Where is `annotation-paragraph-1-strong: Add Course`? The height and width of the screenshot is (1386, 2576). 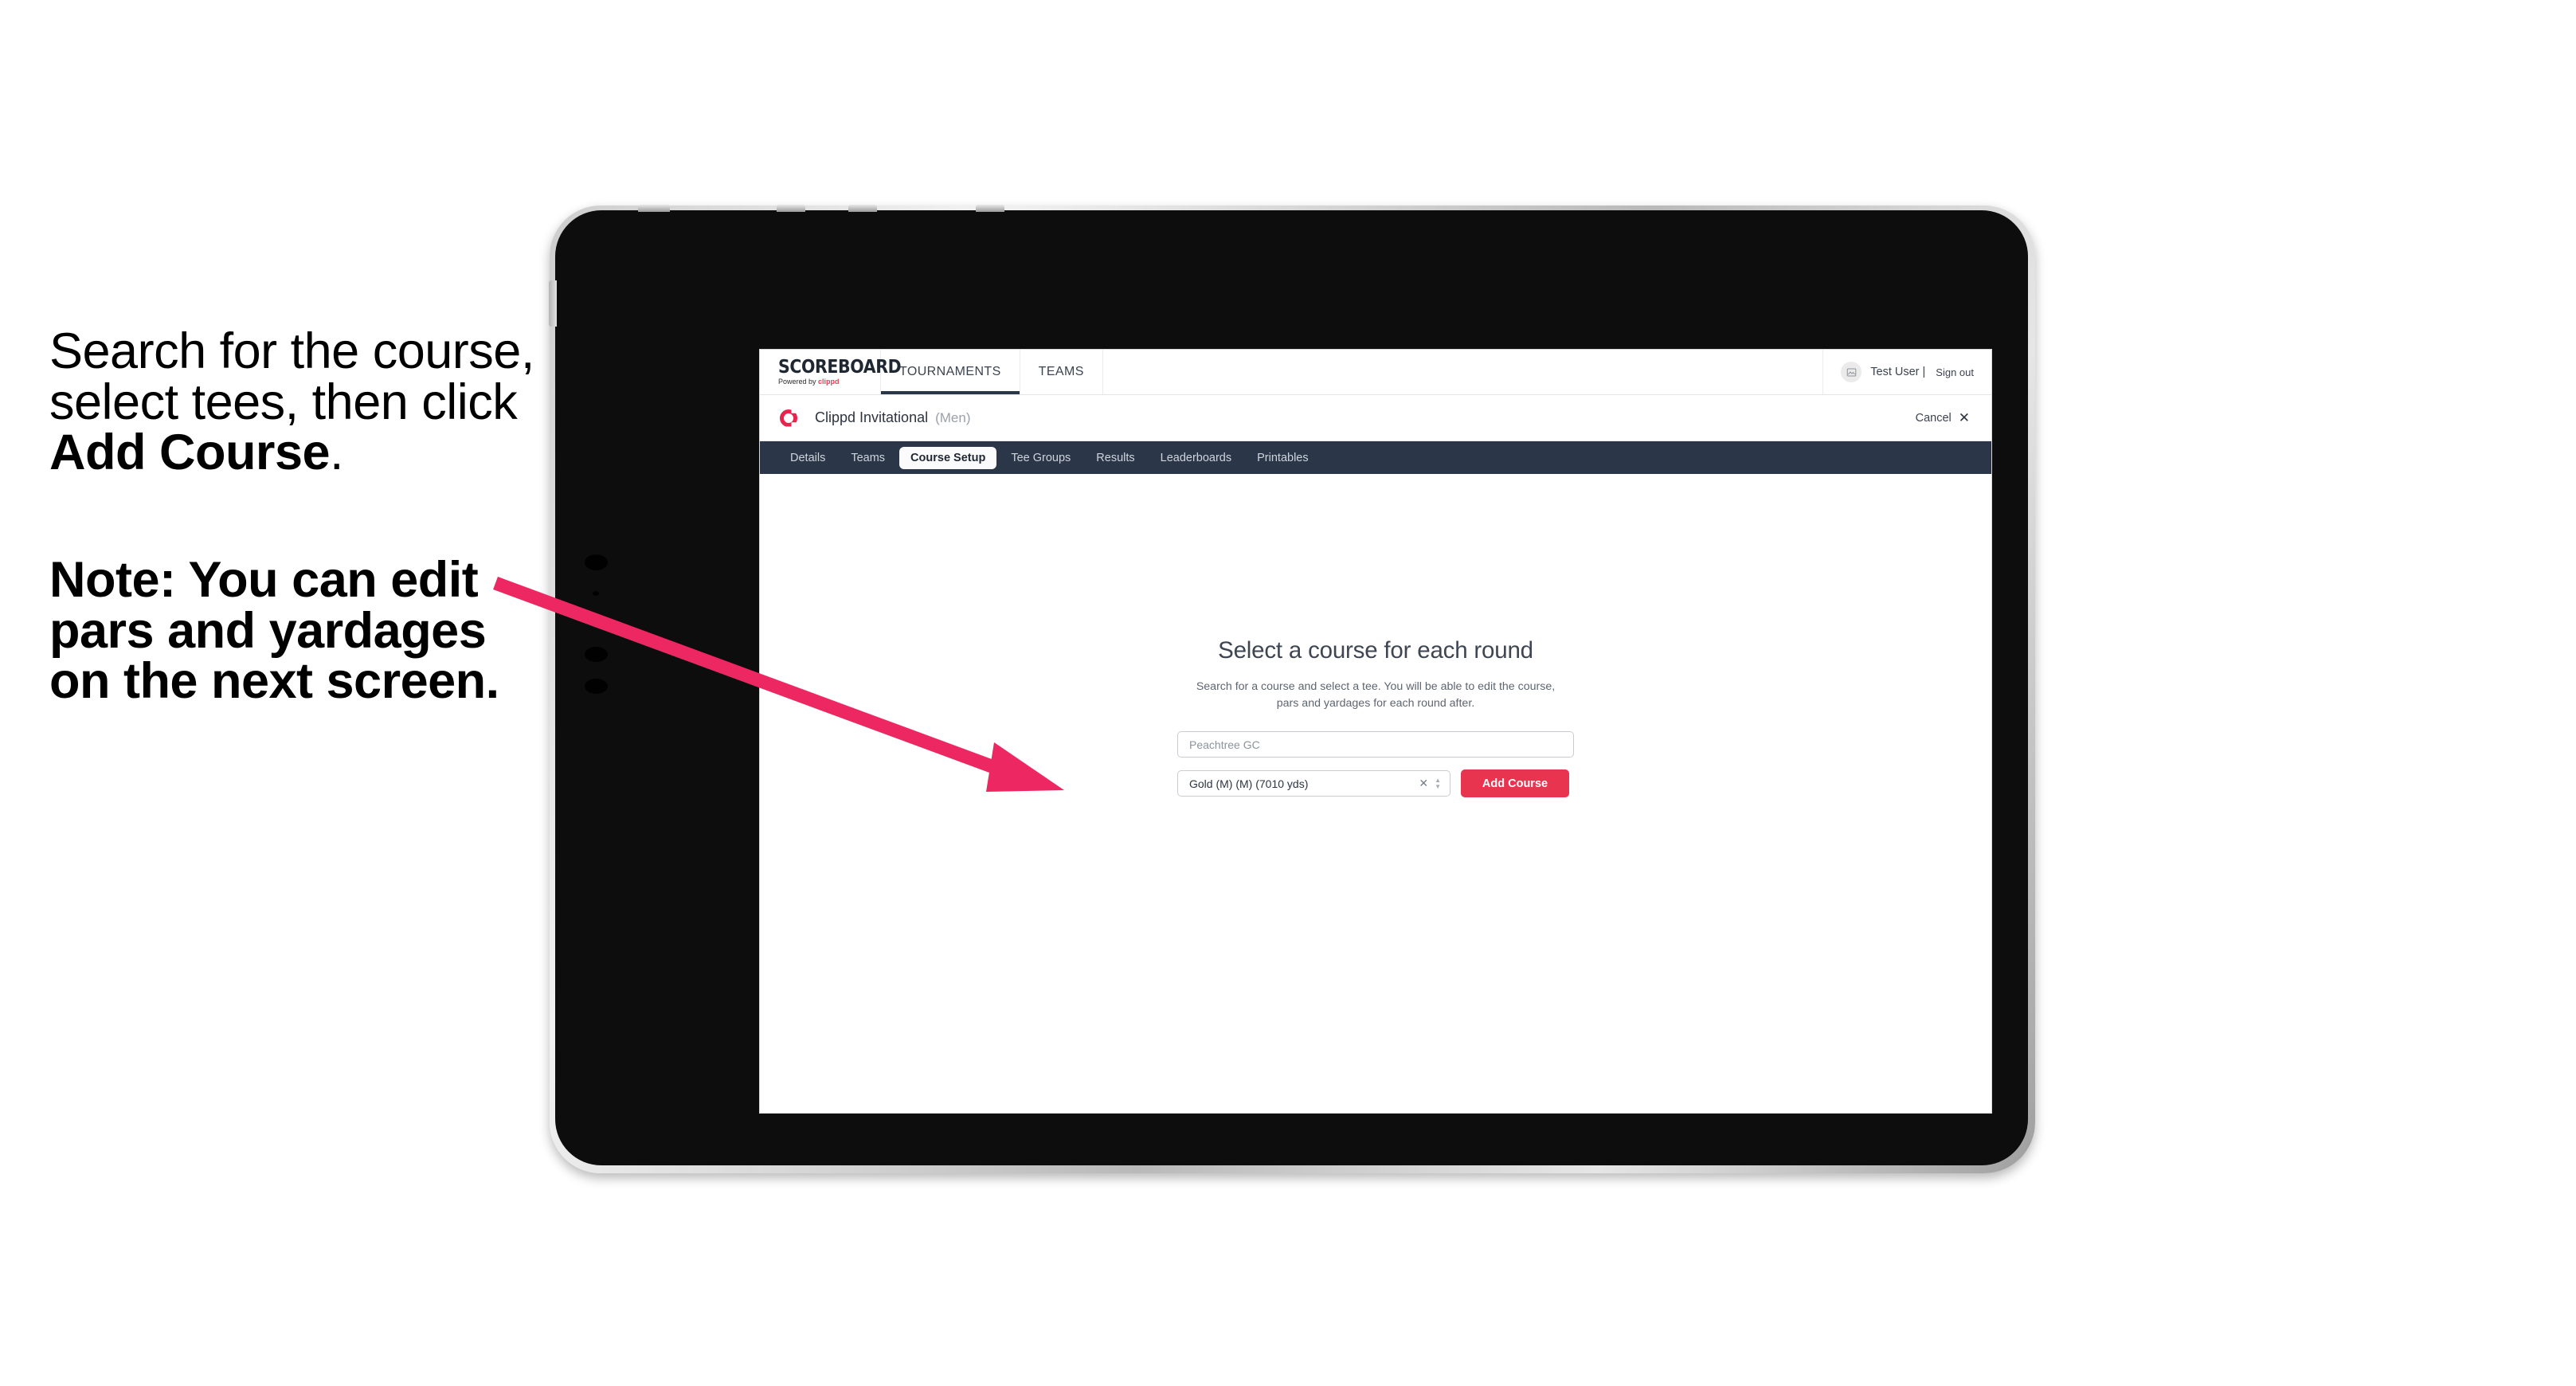
annotation-paragraph-1-strong: Add Course is located at coordinates (190, 453).